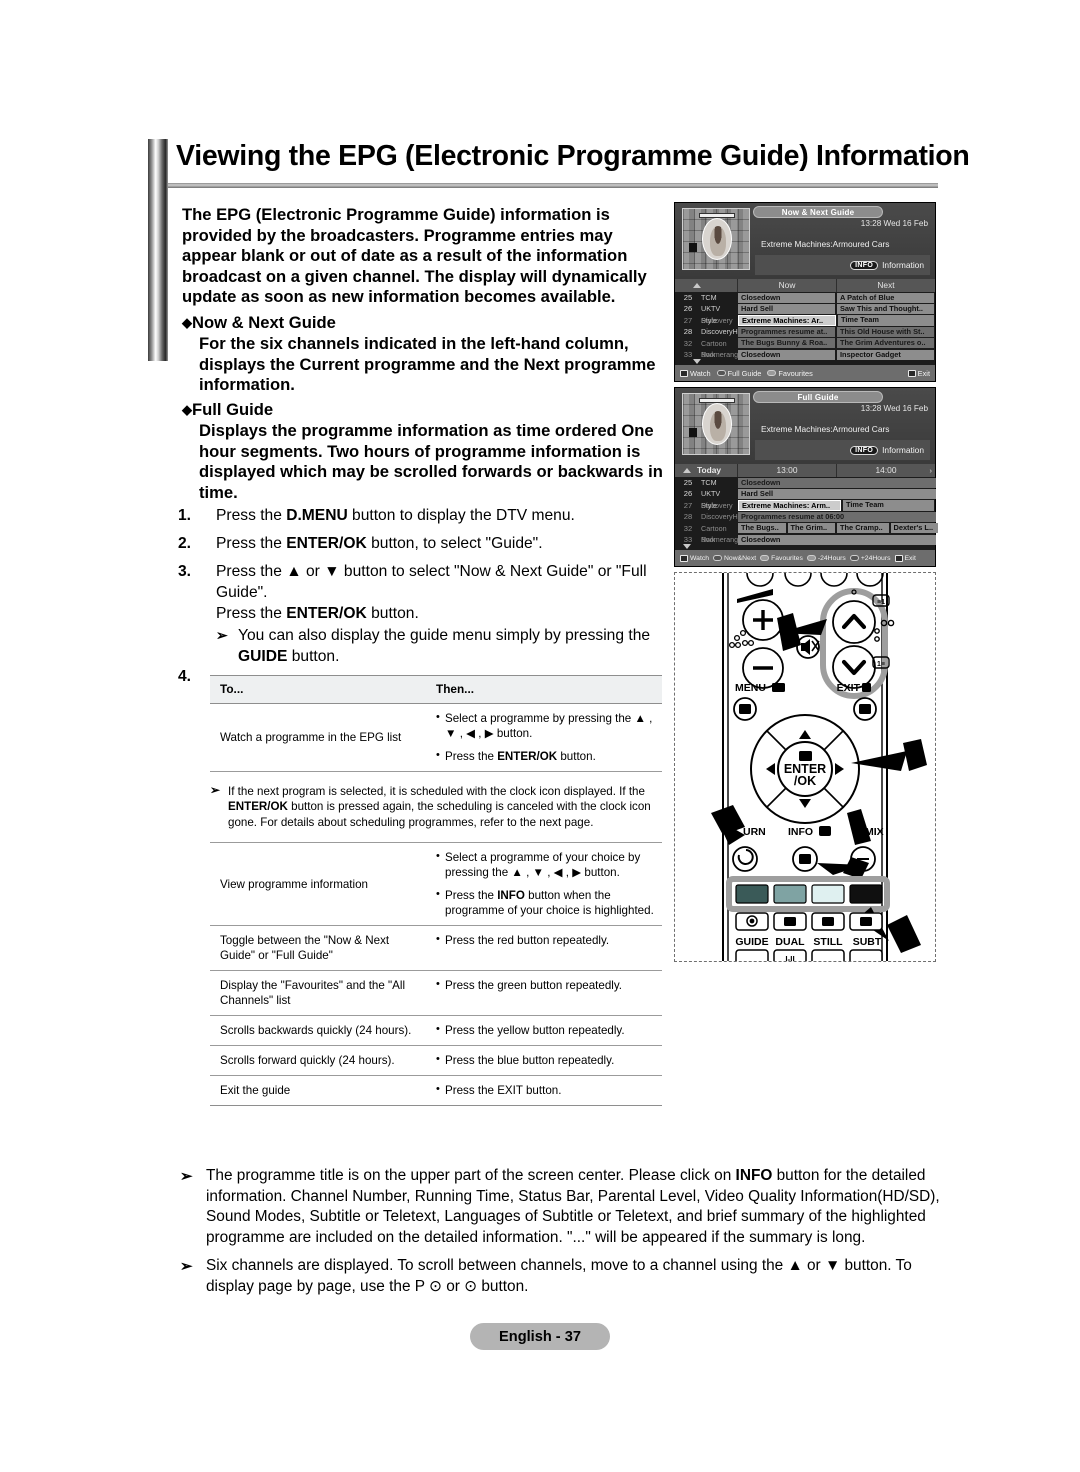 This screenshot has width=1080, height=1472. Describe the element at coordinates (826, 558) in the screenshot. I see `tv-footer-minus-24h: -24Hours` at that location.